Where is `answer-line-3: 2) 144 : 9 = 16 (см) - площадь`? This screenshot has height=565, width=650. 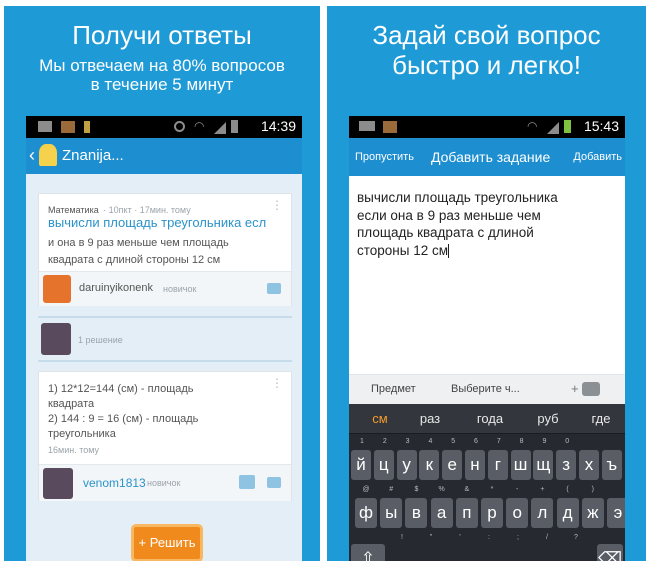
answer-line-3: 2) 144 : 9 = 16 (см) - площадь is located at coordinates (123, 419).